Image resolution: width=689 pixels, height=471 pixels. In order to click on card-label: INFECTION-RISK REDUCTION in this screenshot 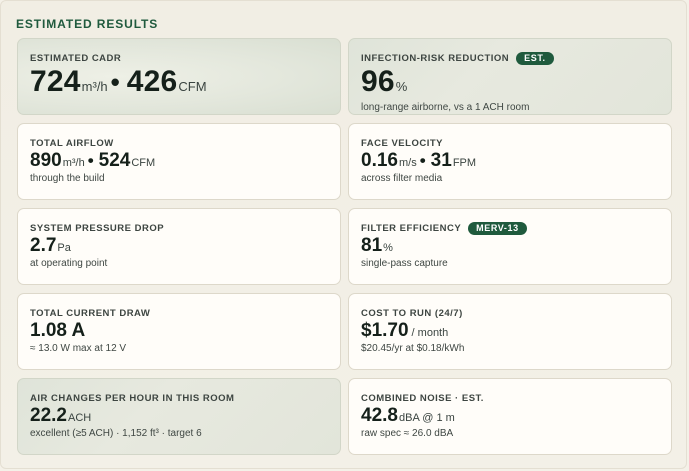, I will do `click(435, 58)`.